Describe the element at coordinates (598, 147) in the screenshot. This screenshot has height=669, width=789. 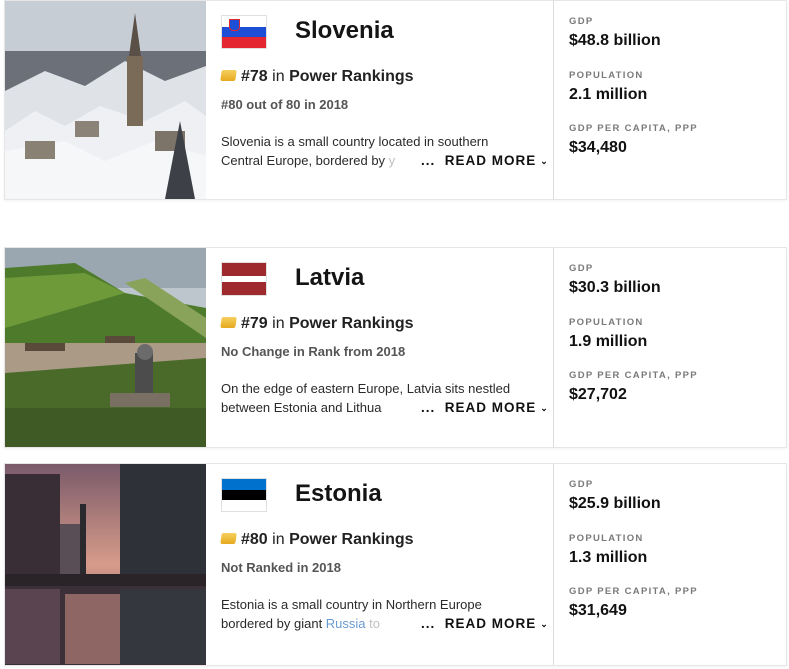
I see `gdp-per-capita-value: $34,480` at that location.